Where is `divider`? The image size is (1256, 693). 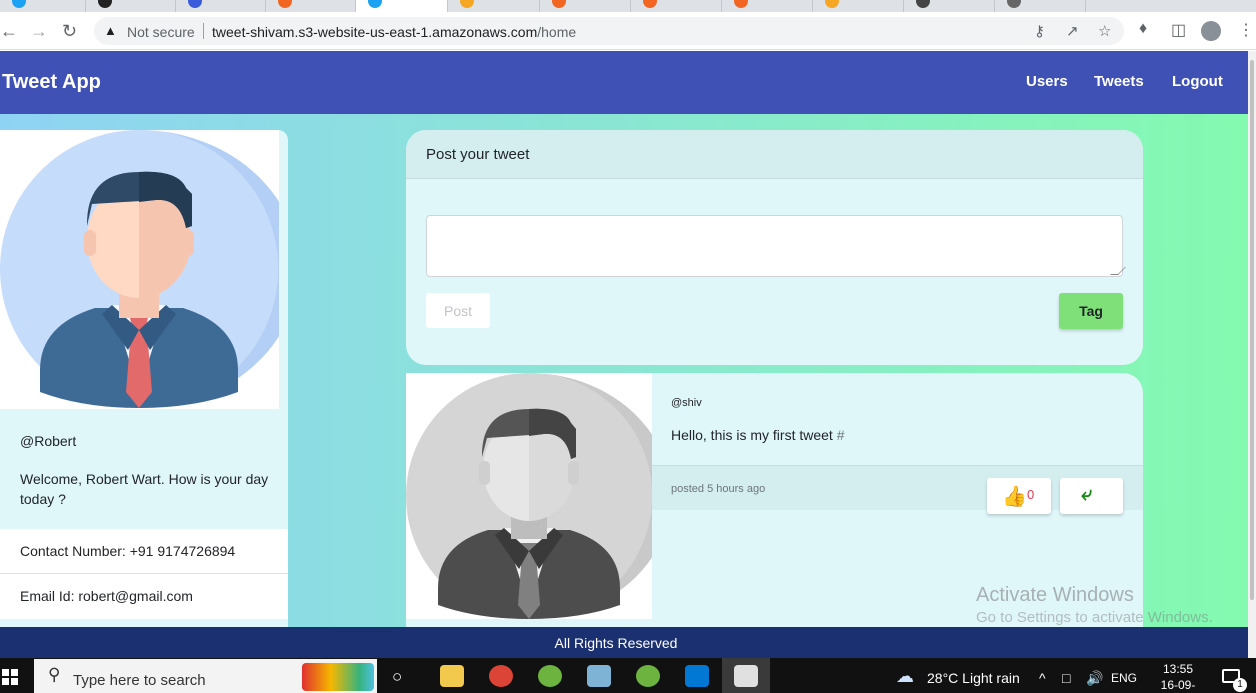
divider is located at coordinates (203, 31).